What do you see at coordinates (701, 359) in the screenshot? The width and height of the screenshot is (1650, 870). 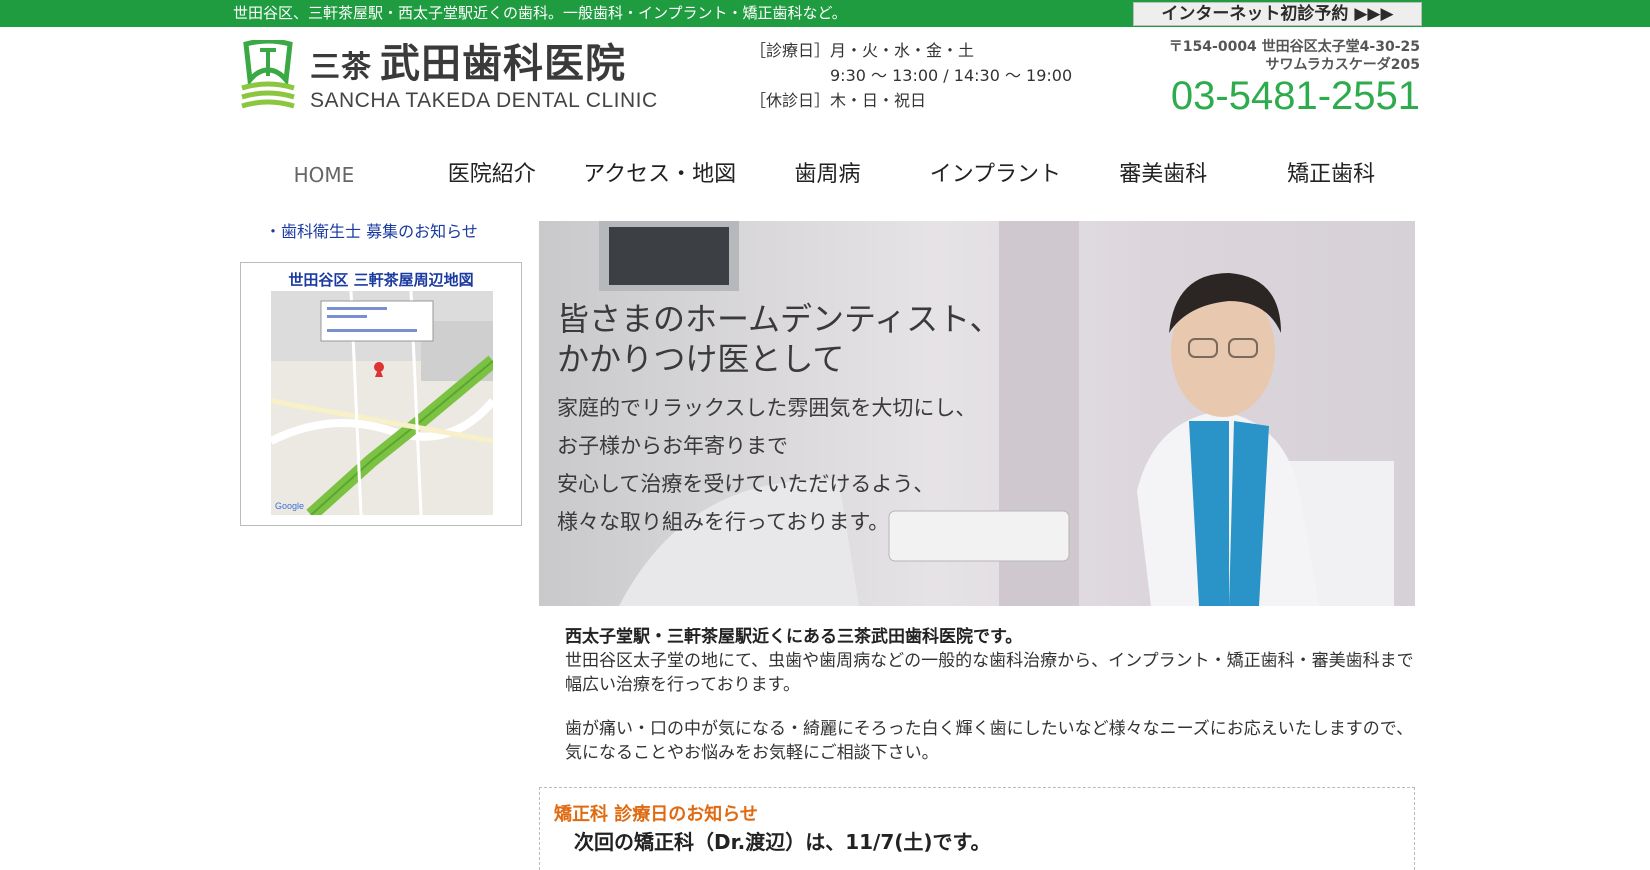 I see `hero-headline-2: かかりつけ医として` at bounding box center [701, 359].